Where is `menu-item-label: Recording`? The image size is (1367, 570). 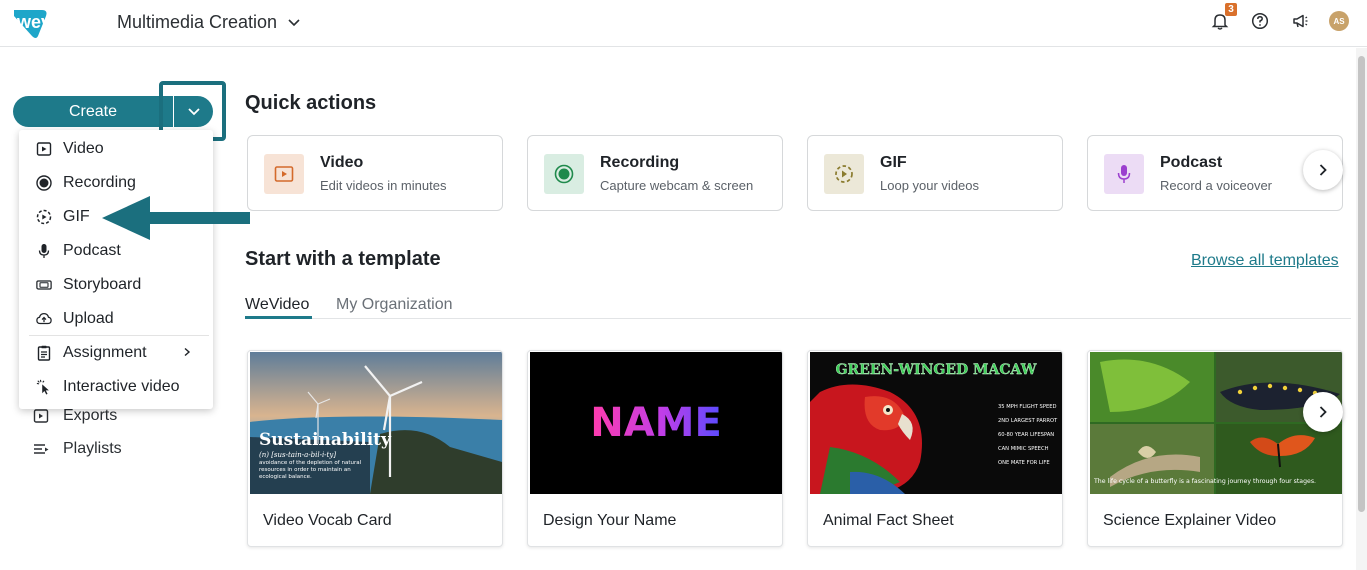
menu-item-label: Recording is located at coordinates (99, 182).